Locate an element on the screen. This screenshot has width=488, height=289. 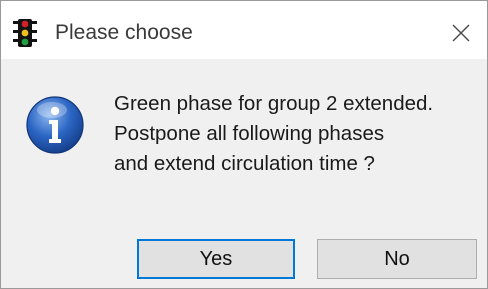
message-line-3: and extend circulation time ? is located at coordinates (244, 163).